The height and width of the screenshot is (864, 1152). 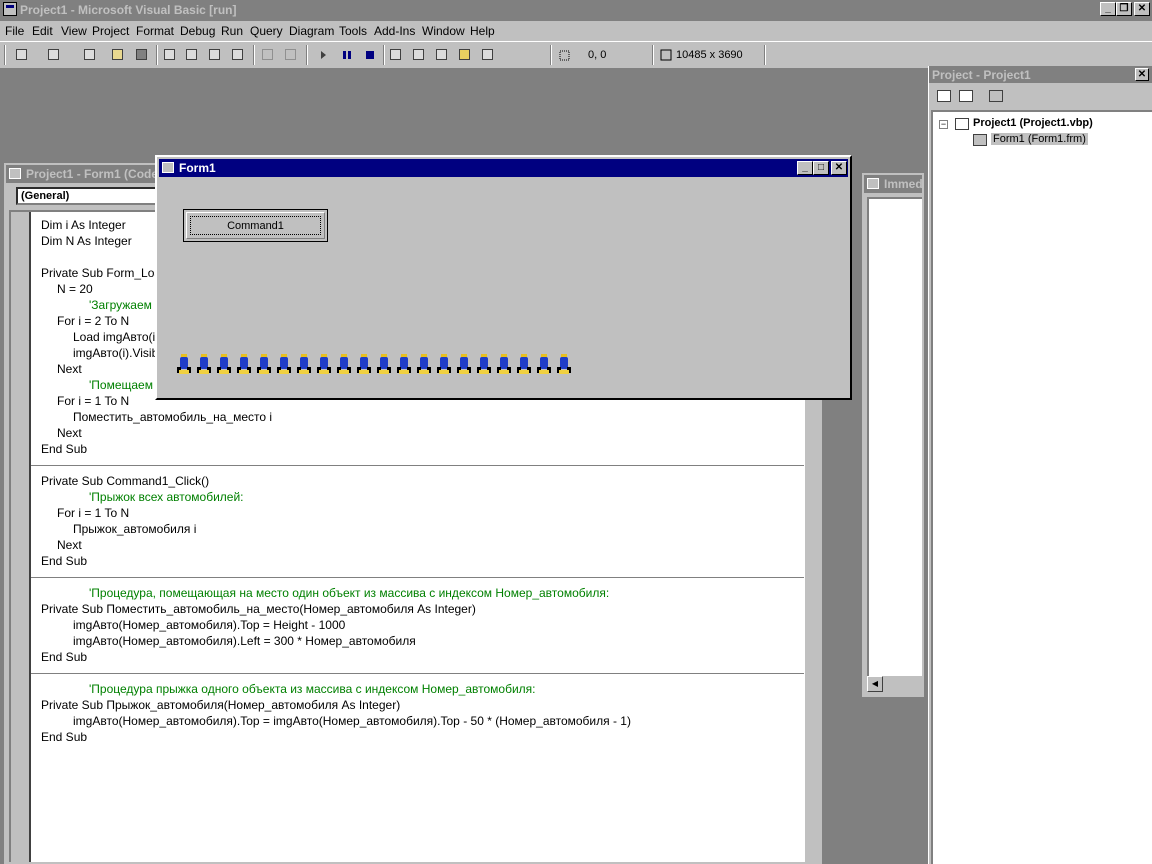 What do you see at coordinates (42, 31) in the screenshot?
I see `menu-edit: Edit` at bounding box center [42, 31].